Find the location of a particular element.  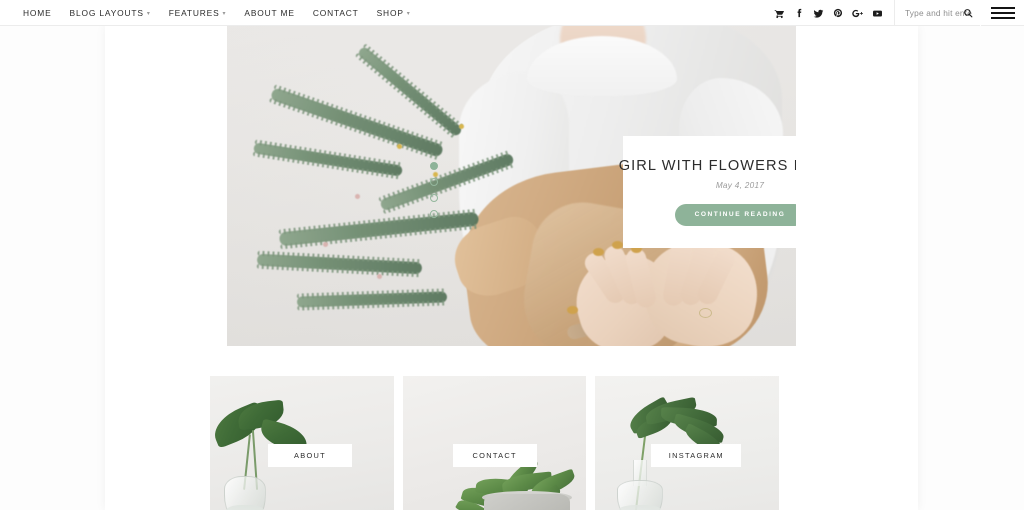

hero-date: May 4, 2017 is located at coordinates (740, 185).